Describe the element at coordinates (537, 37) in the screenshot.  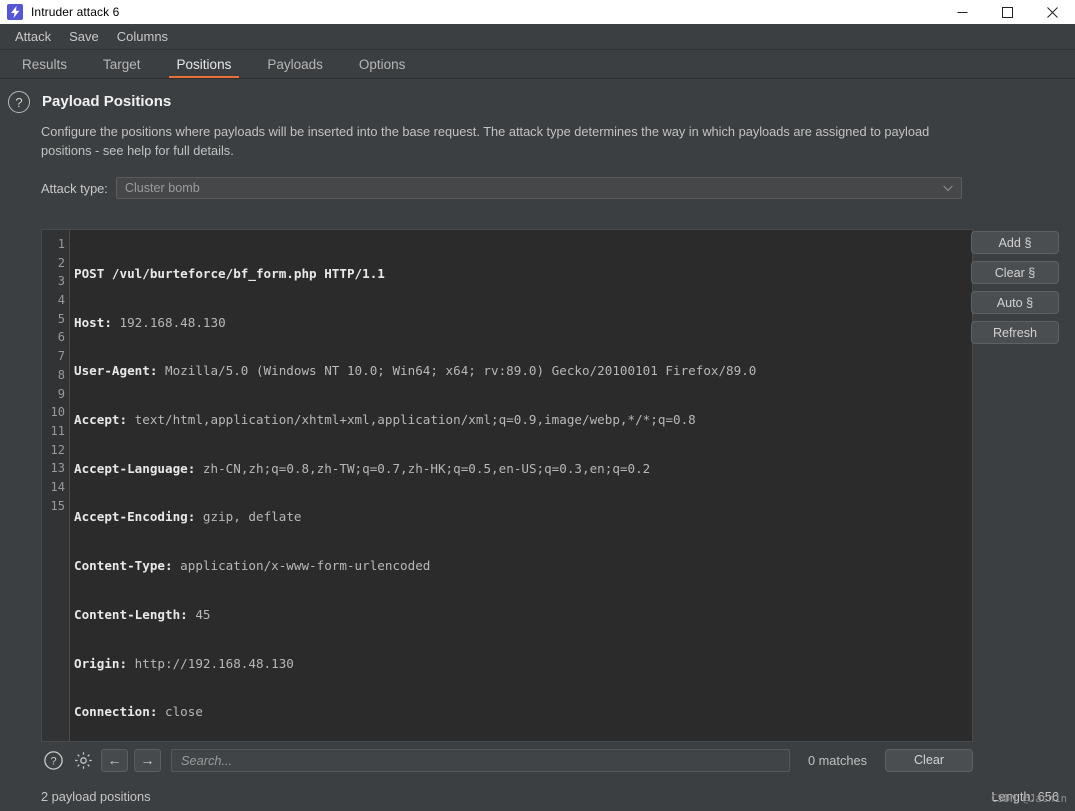
I see `menu-bar: Attack Save Columns` at that location.